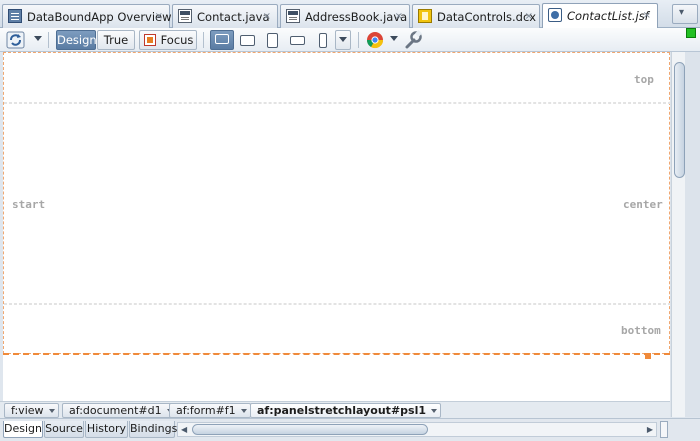  I want to click on breadcrumb-label: f:view, so click(27, 410).